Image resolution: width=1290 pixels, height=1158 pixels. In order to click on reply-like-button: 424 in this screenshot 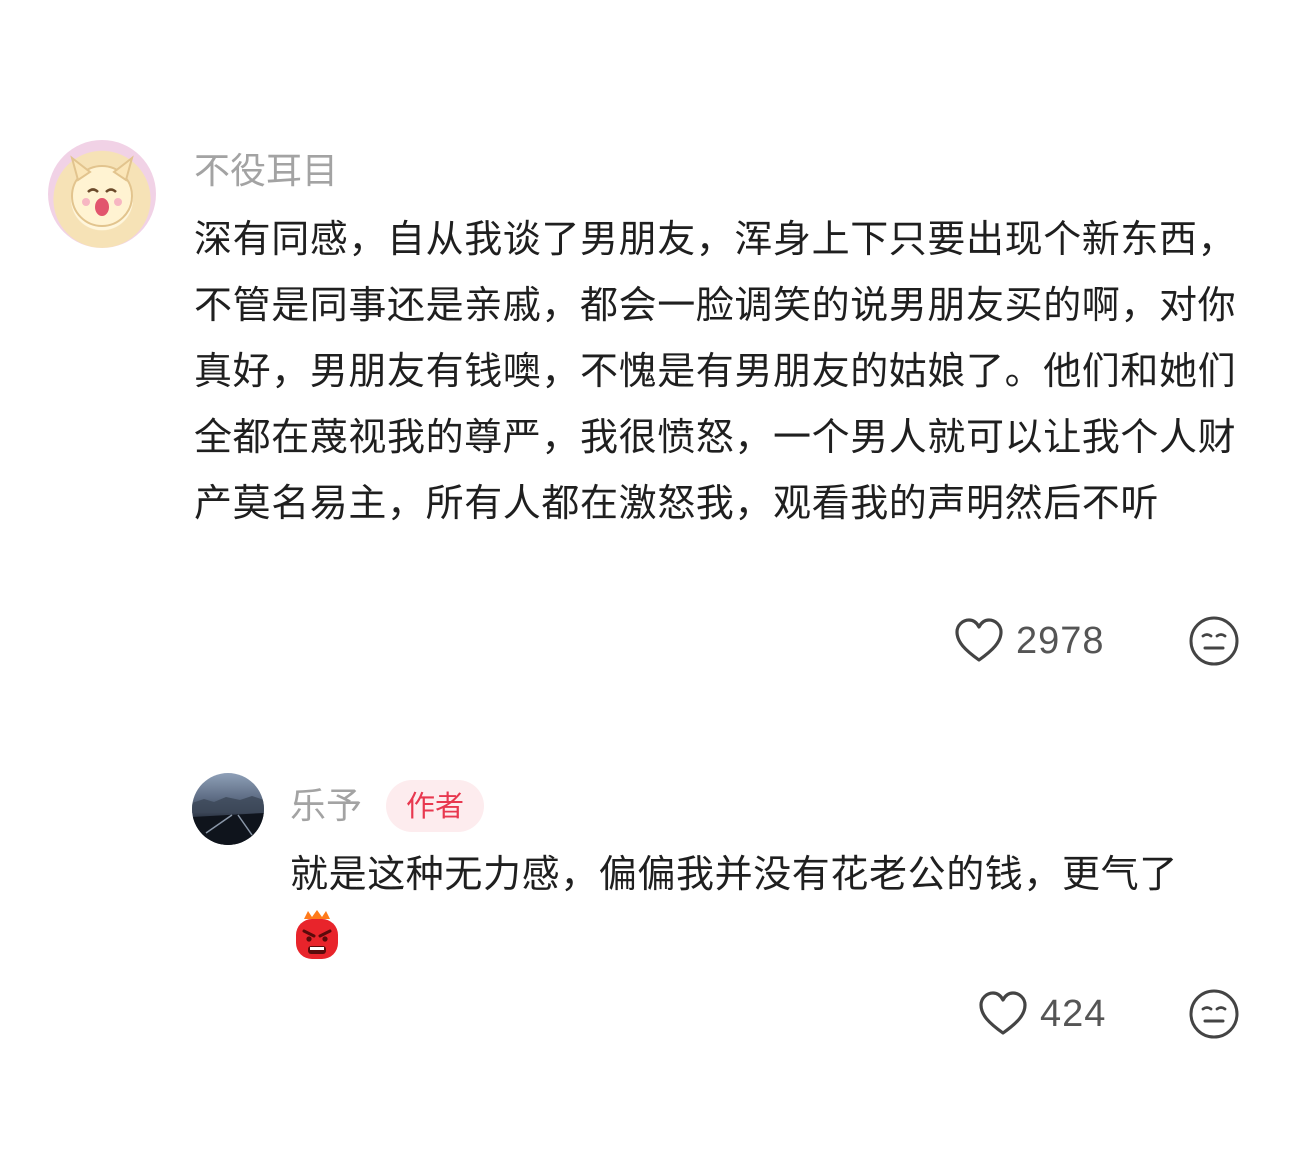, I will do `click(1041, 1014)`.